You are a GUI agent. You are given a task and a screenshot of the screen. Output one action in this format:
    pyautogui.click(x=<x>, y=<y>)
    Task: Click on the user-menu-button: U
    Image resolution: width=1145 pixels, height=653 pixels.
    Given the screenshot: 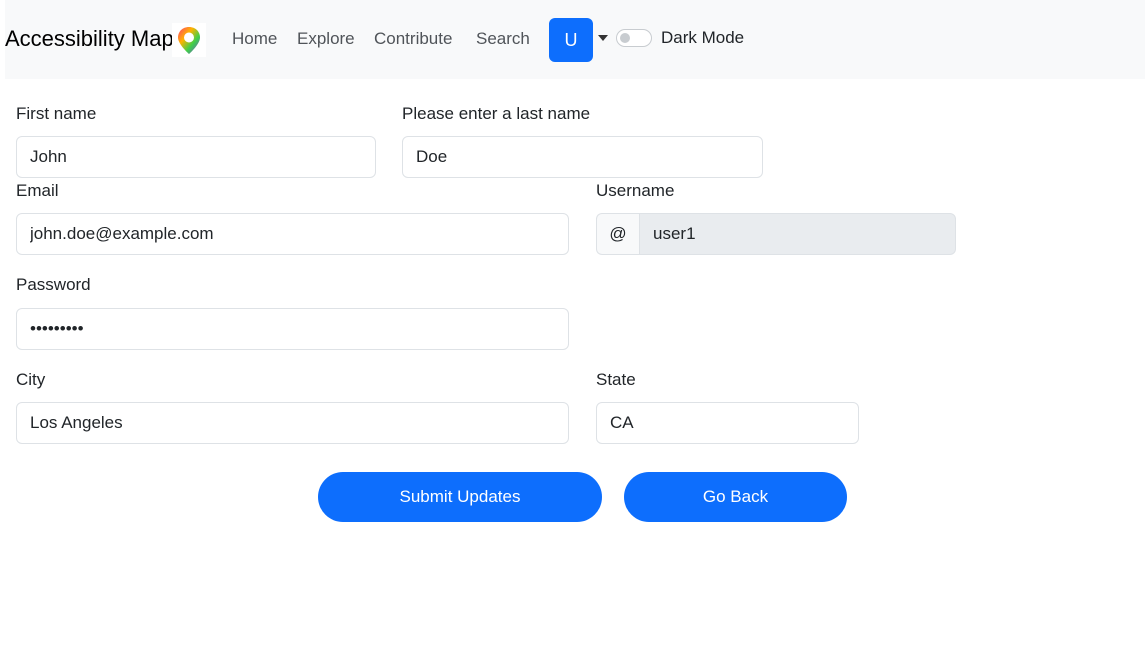 What is the action you would take?
    pyautogui.click(x=571, y=40)
    